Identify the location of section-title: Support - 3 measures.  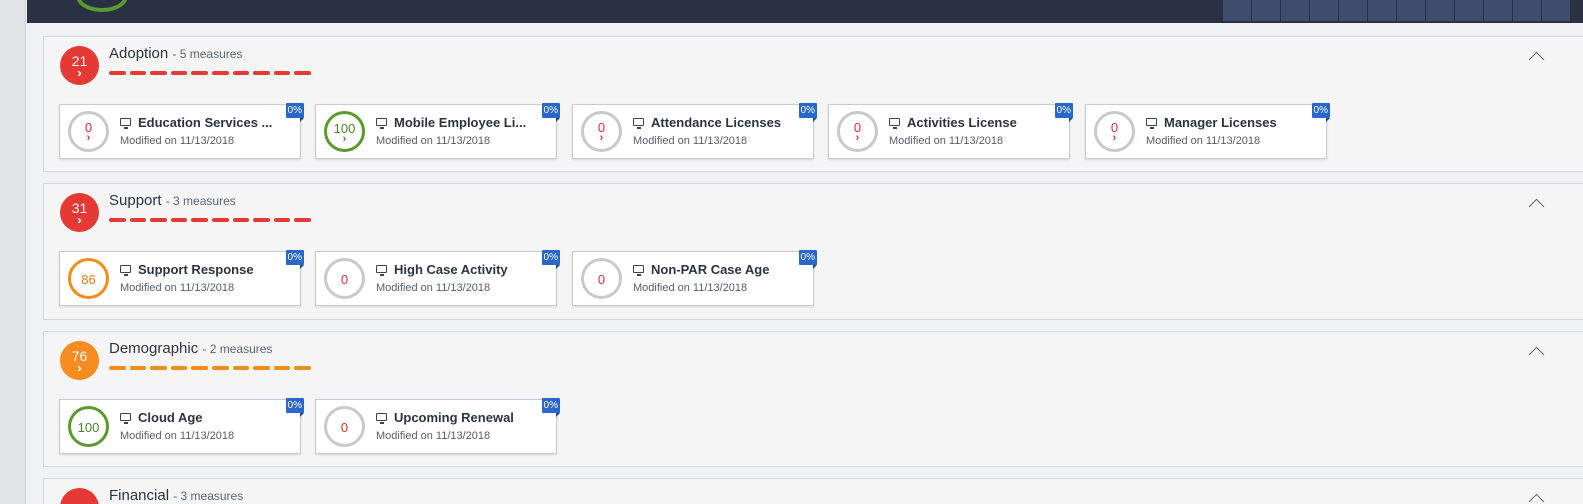
(172, 200).